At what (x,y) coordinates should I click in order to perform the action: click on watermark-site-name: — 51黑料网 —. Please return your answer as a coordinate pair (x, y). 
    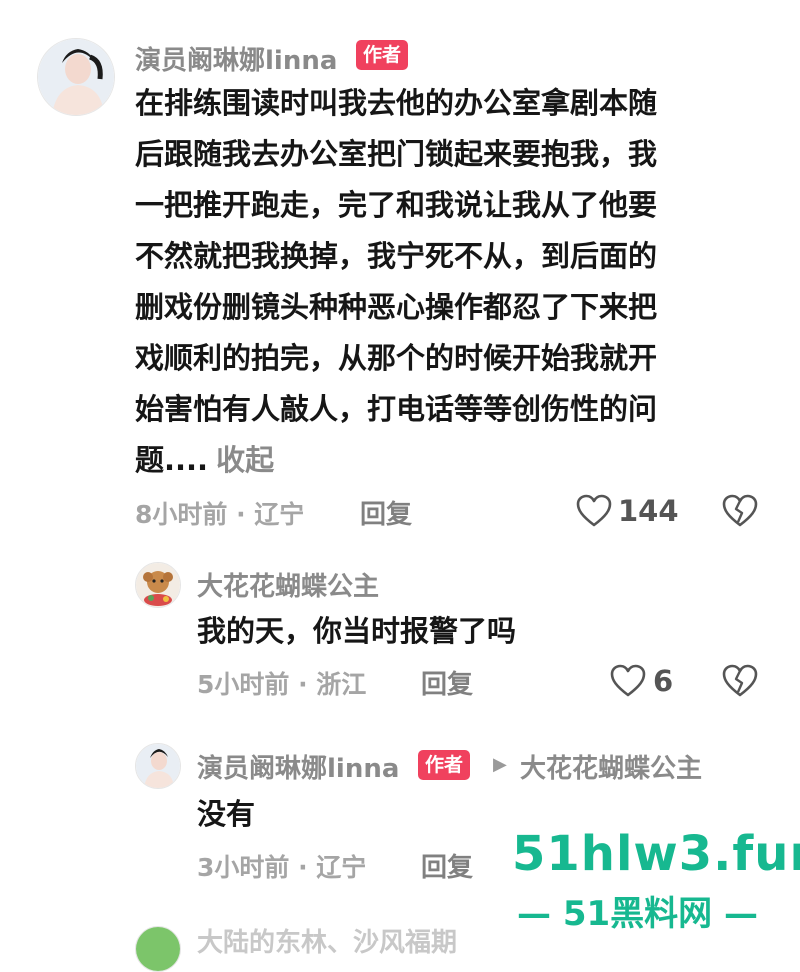
    Looking at the image, I should click on (637, 914).